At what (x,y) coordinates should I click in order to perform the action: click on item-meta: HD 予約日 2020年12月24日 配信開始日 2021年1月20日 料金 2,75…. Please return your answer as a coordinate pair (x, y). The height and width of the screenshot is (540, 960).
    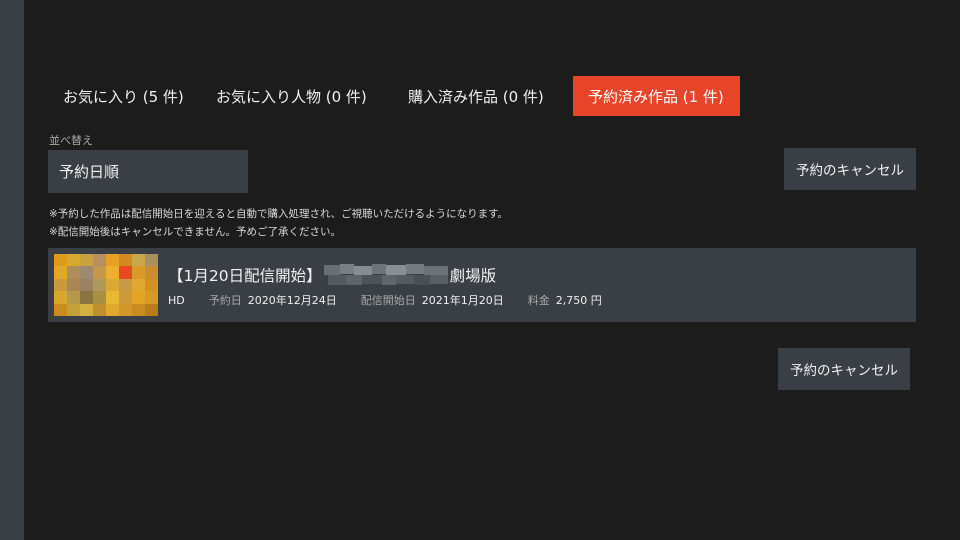
    Looking at the image, I should click on (385, 300).